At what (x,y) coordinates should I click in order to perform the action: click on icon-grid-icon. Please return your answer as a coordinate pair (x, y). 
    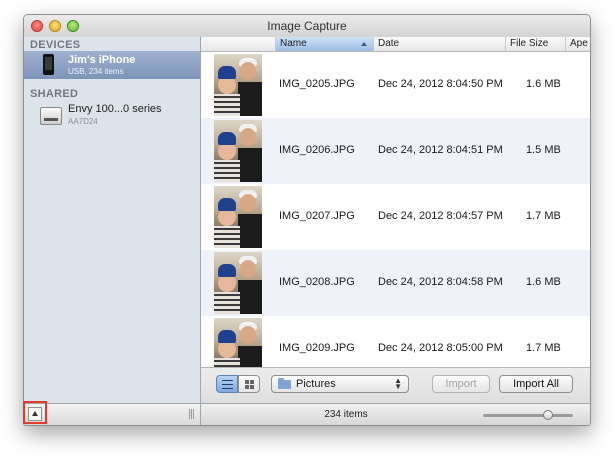
    Looking at the image, I should click on (249, 384).